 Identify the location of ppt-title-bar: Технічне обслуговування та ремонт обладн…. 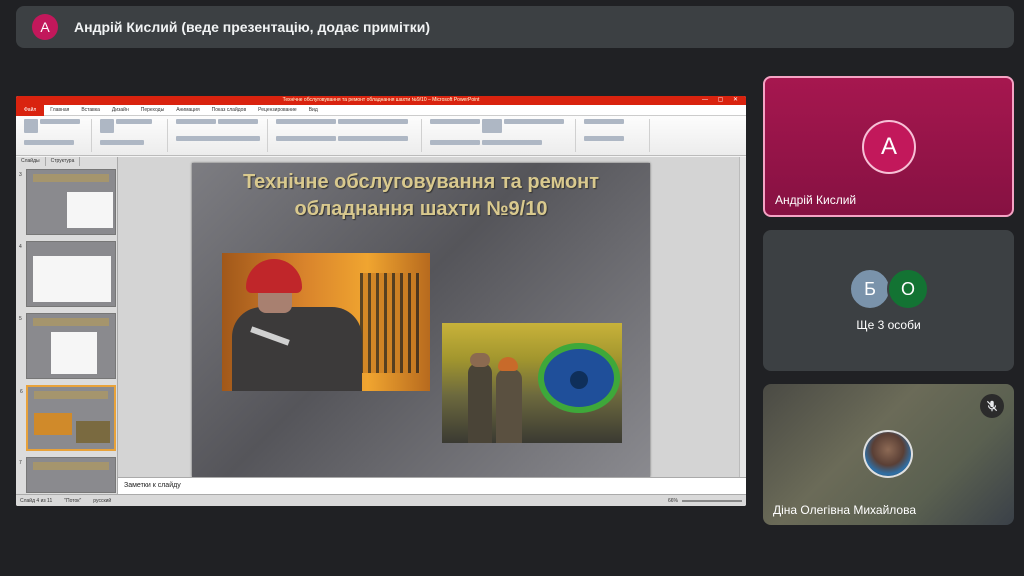
(381, 100).